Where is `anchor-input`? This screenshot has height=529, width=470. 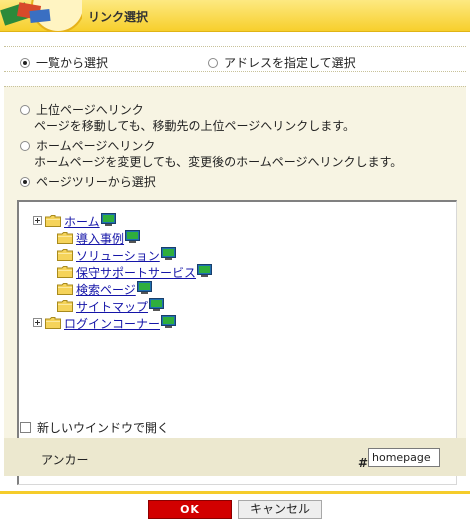 anchor-input is located at coordinates (404, 457).